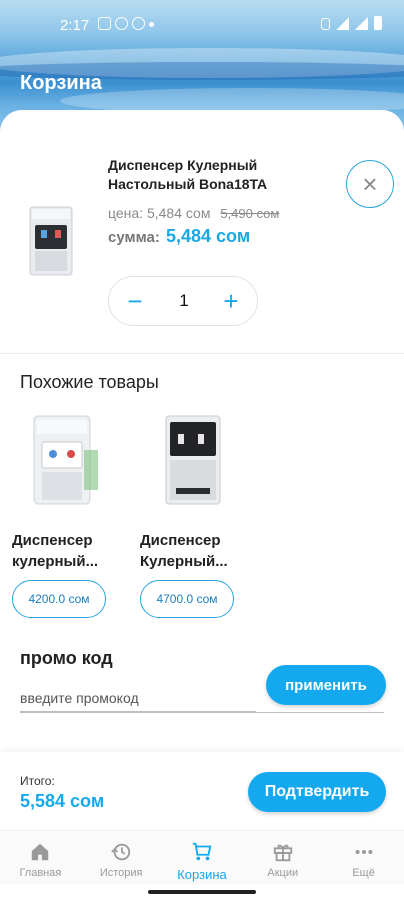  What do you see at coordinates (134, 237) in the screenshot?
I see `sum-label: сумма:` at bounding box center [134, 237].